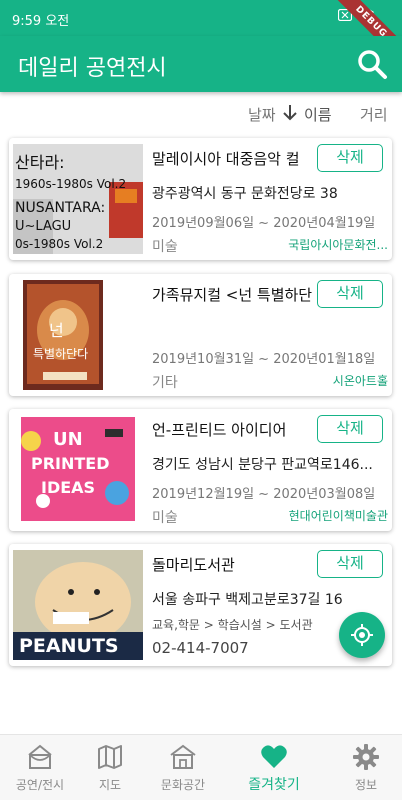 The image size is (402, 800). I want to click on poster-line: 넌, so click(56, 330).